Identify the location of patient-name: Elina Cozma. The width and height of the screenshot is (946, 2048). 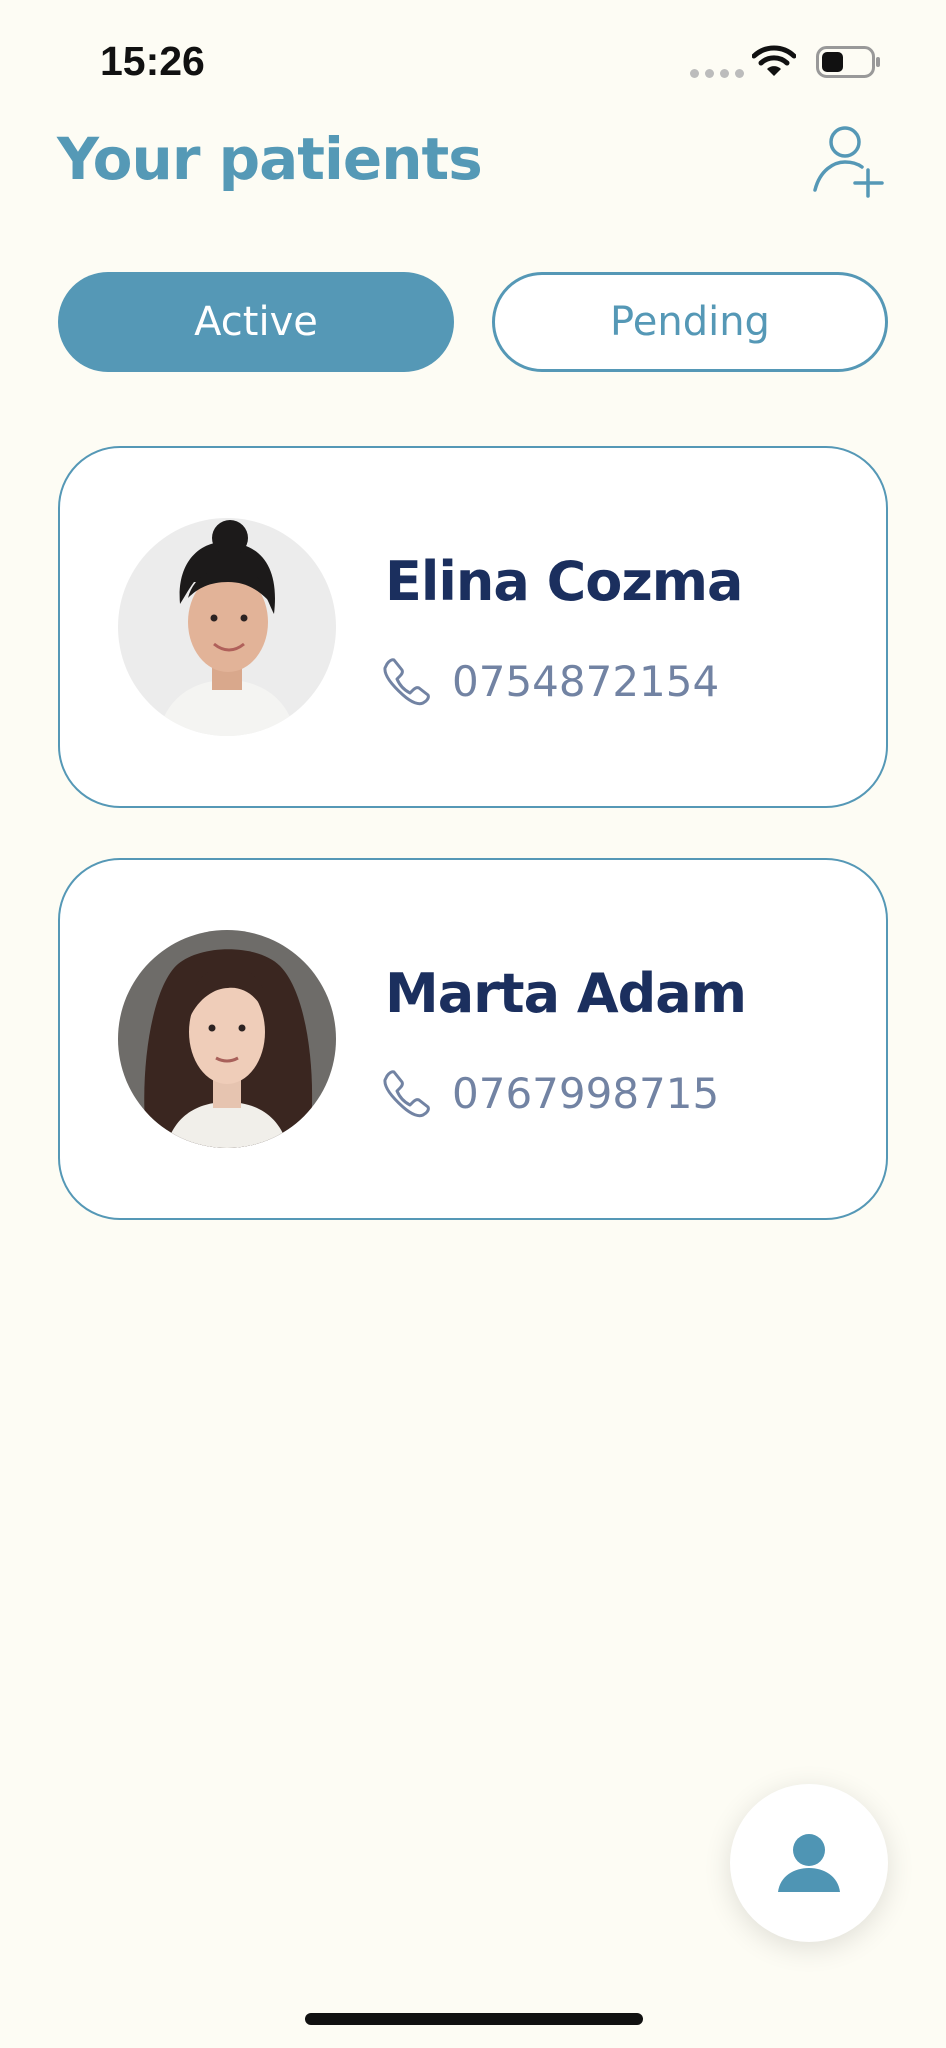
(564, 581).